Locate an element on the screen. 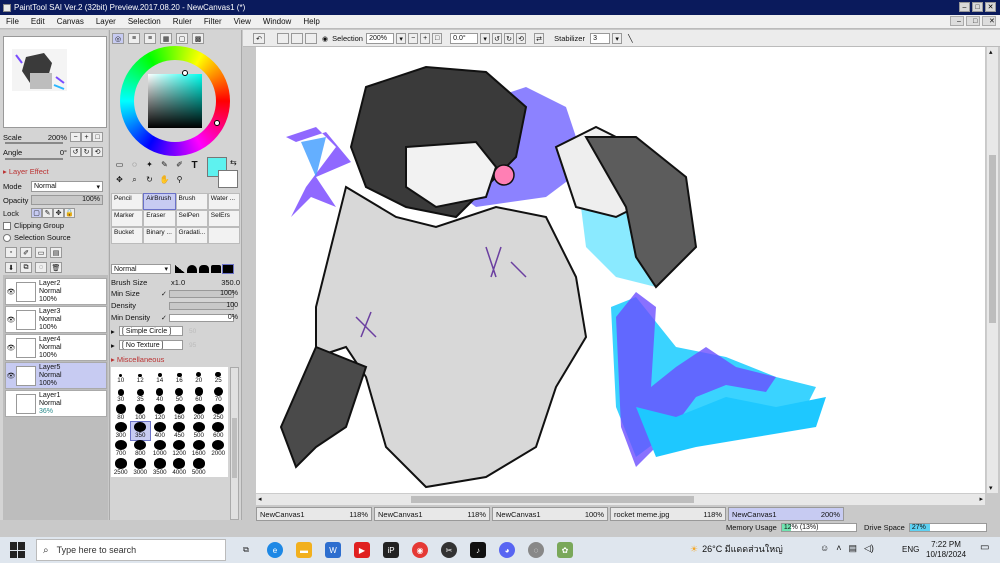 The image size is (1000, 563). clear-layer-icon: ◌ is located at coordinates (41, 267).